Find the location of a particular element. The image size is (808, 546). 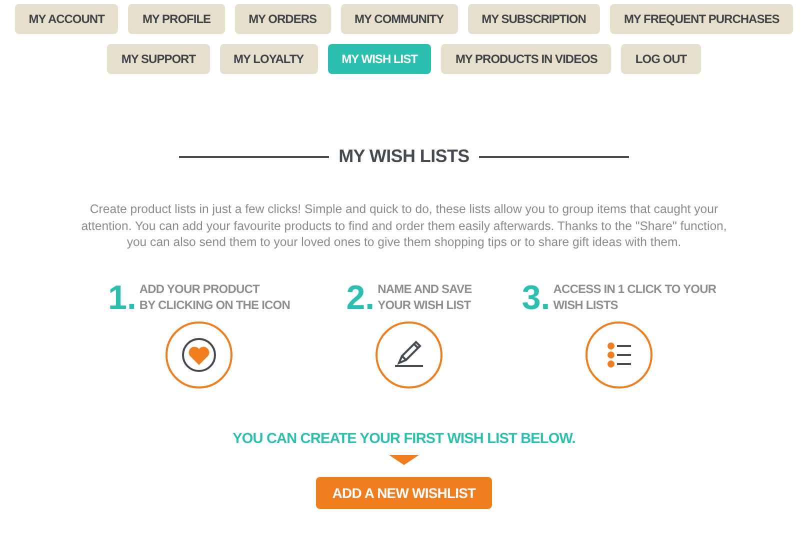

step-text: ADD YOUR PRODUCT BY CLICKING ON THE ICON is located at coordinates (214, 296).